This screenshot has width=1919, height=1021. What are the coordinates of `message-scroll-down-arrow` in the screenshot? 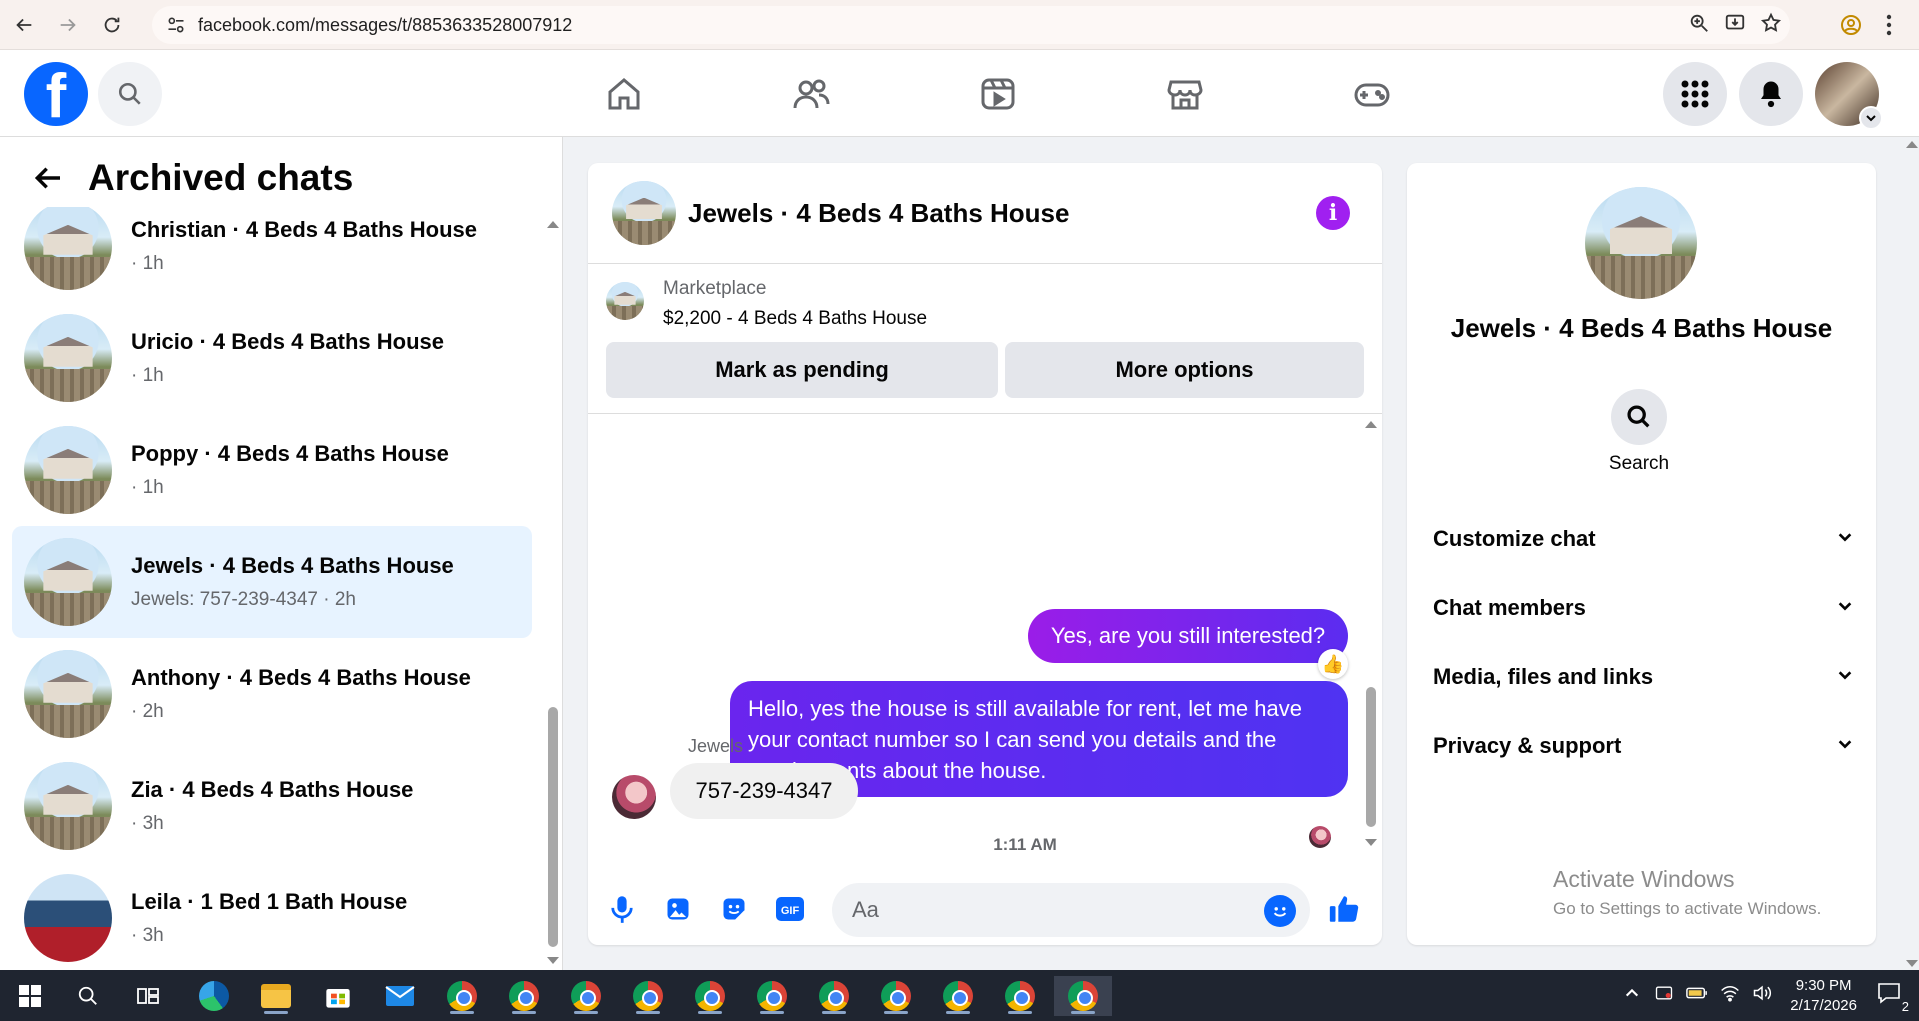 It's located at (1371, 842).